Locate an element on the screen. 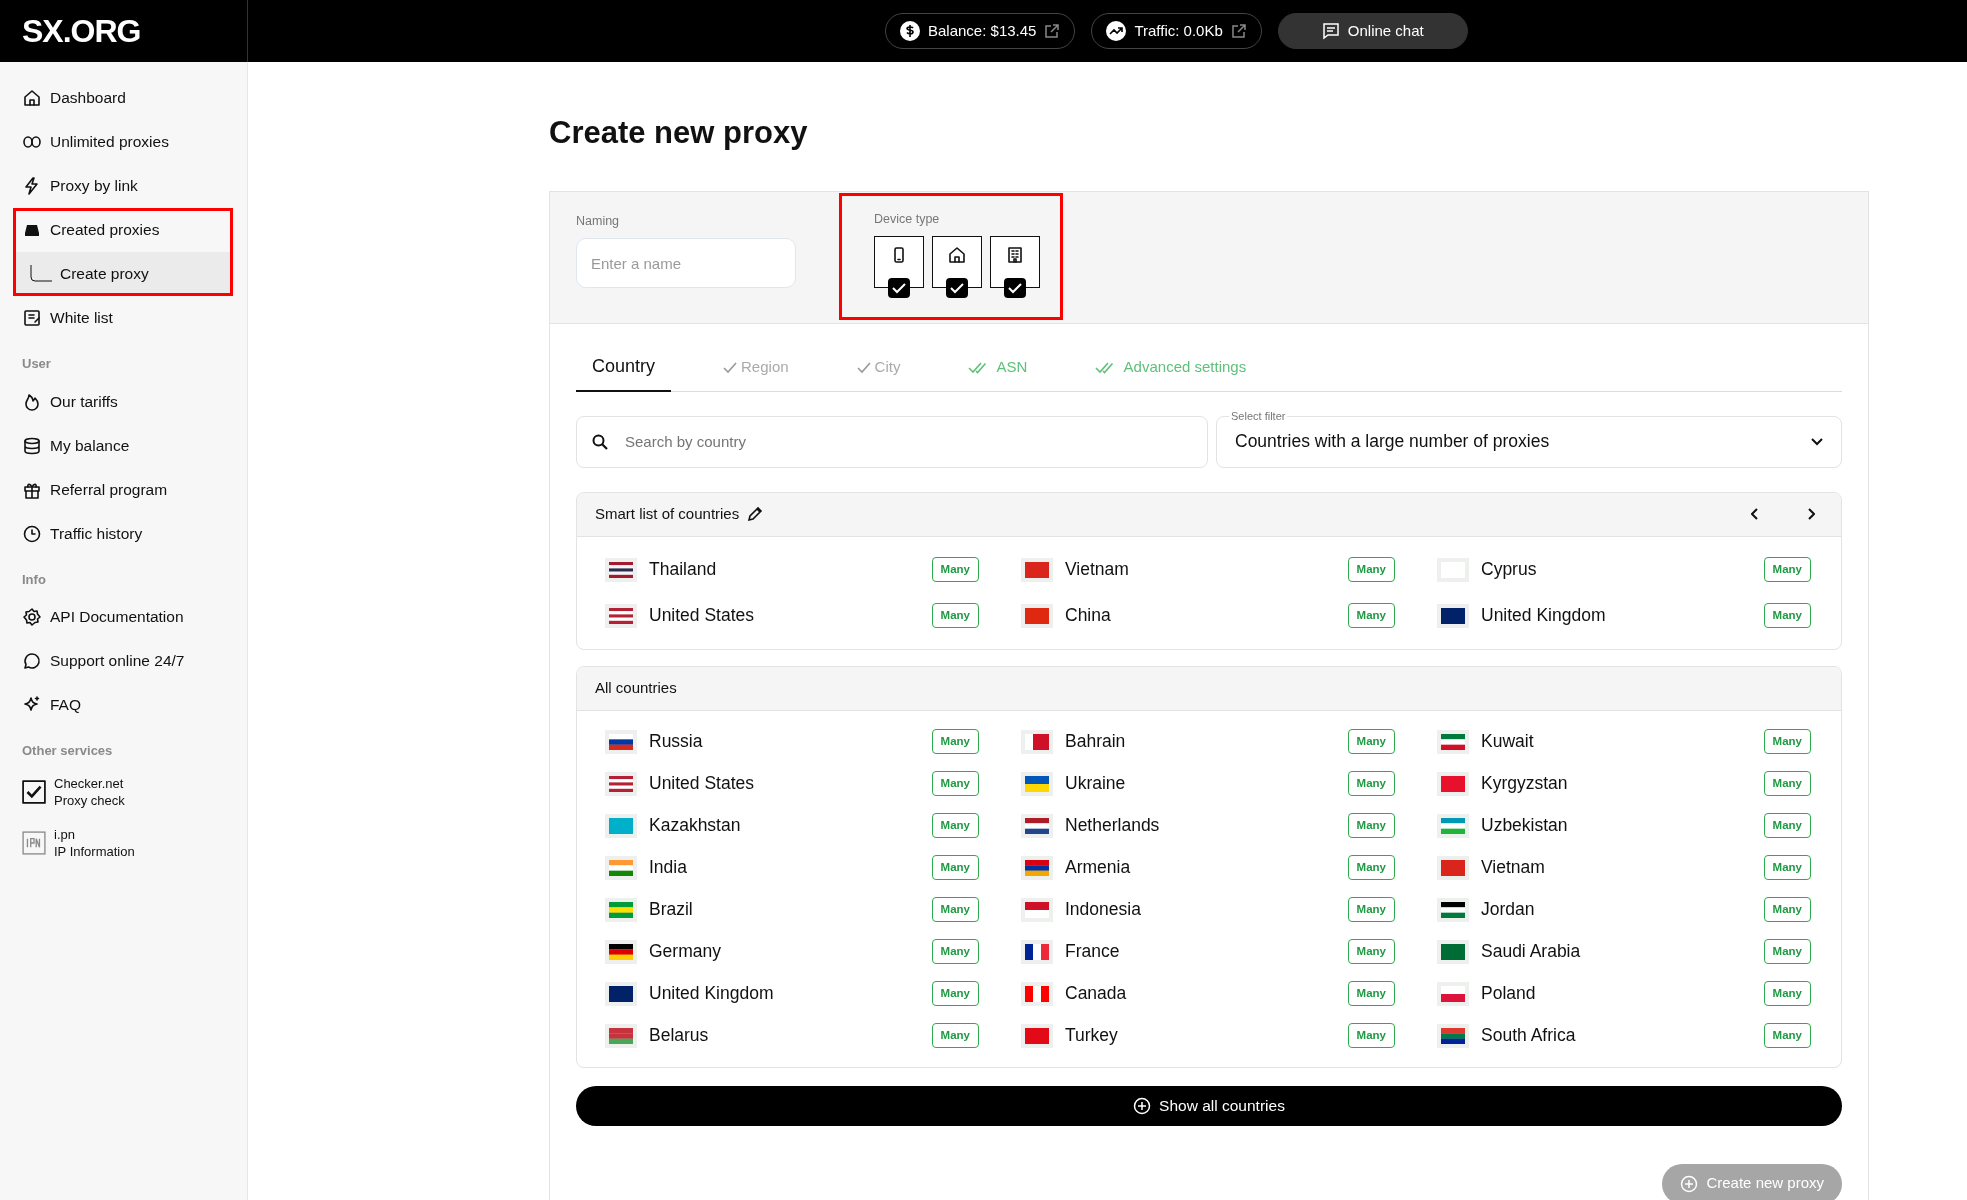 Image resolution: width=1967 pixels, height=1200 pixels. country-name: Thailand is located at coordinates (683, 569).